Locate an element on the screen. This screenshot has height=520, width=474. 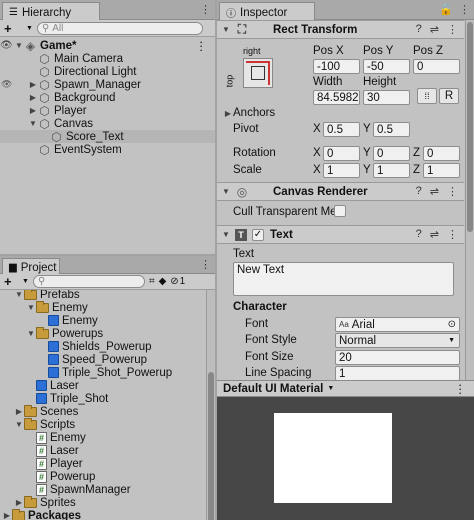
project-search-input: ⚲ is located at coordinates (88, 281).